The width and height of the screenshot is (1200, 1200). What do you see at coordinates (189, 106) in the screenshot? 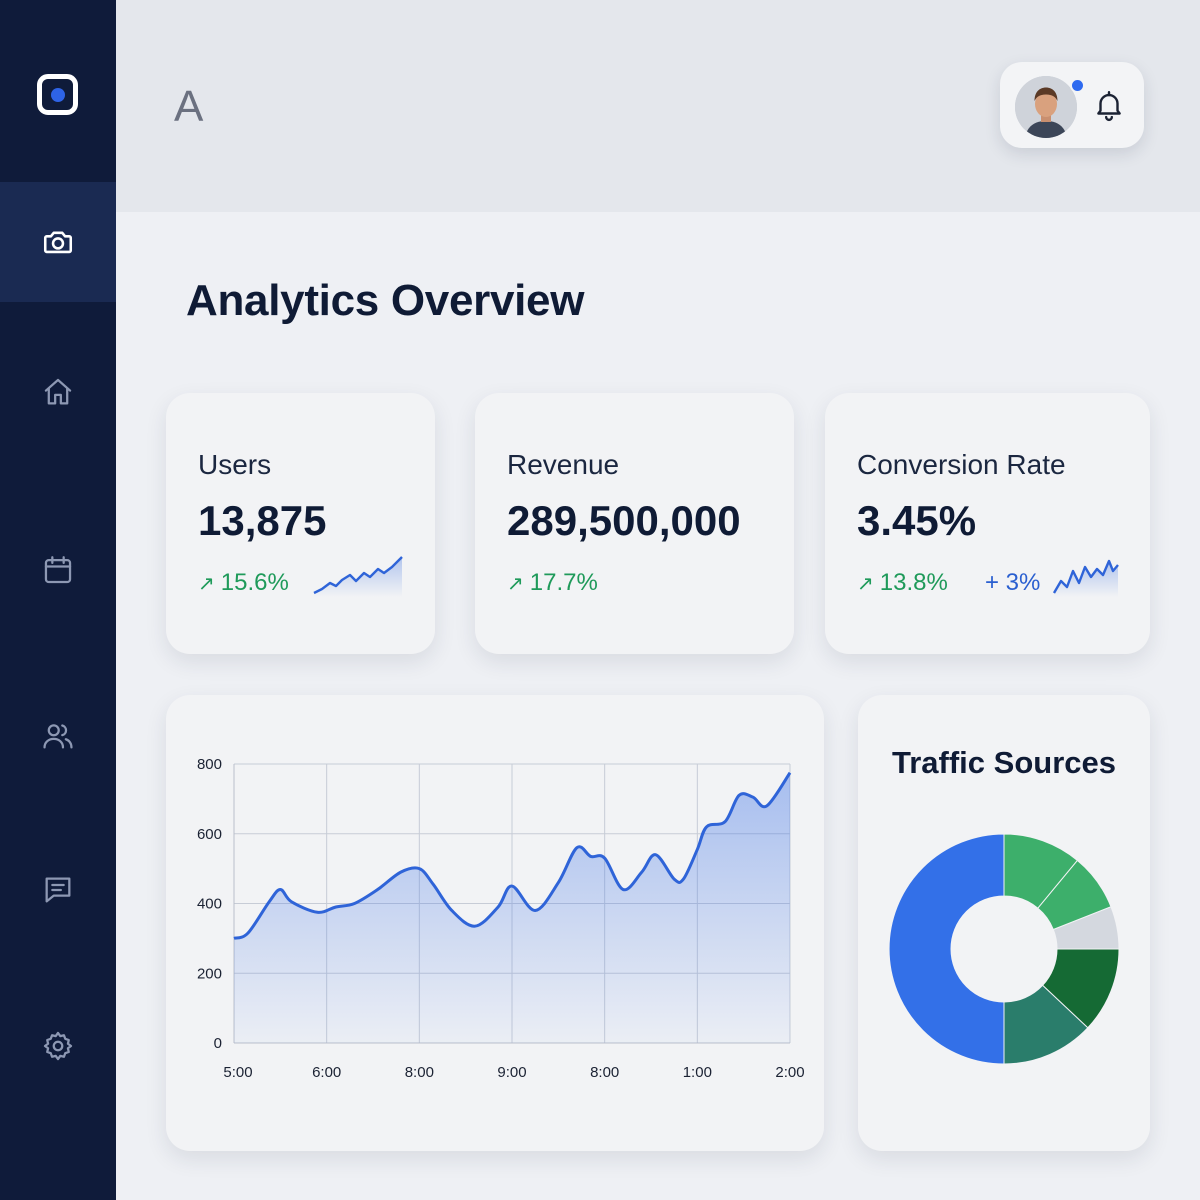
I see `header-title: A` at bounding box center [189, 106].